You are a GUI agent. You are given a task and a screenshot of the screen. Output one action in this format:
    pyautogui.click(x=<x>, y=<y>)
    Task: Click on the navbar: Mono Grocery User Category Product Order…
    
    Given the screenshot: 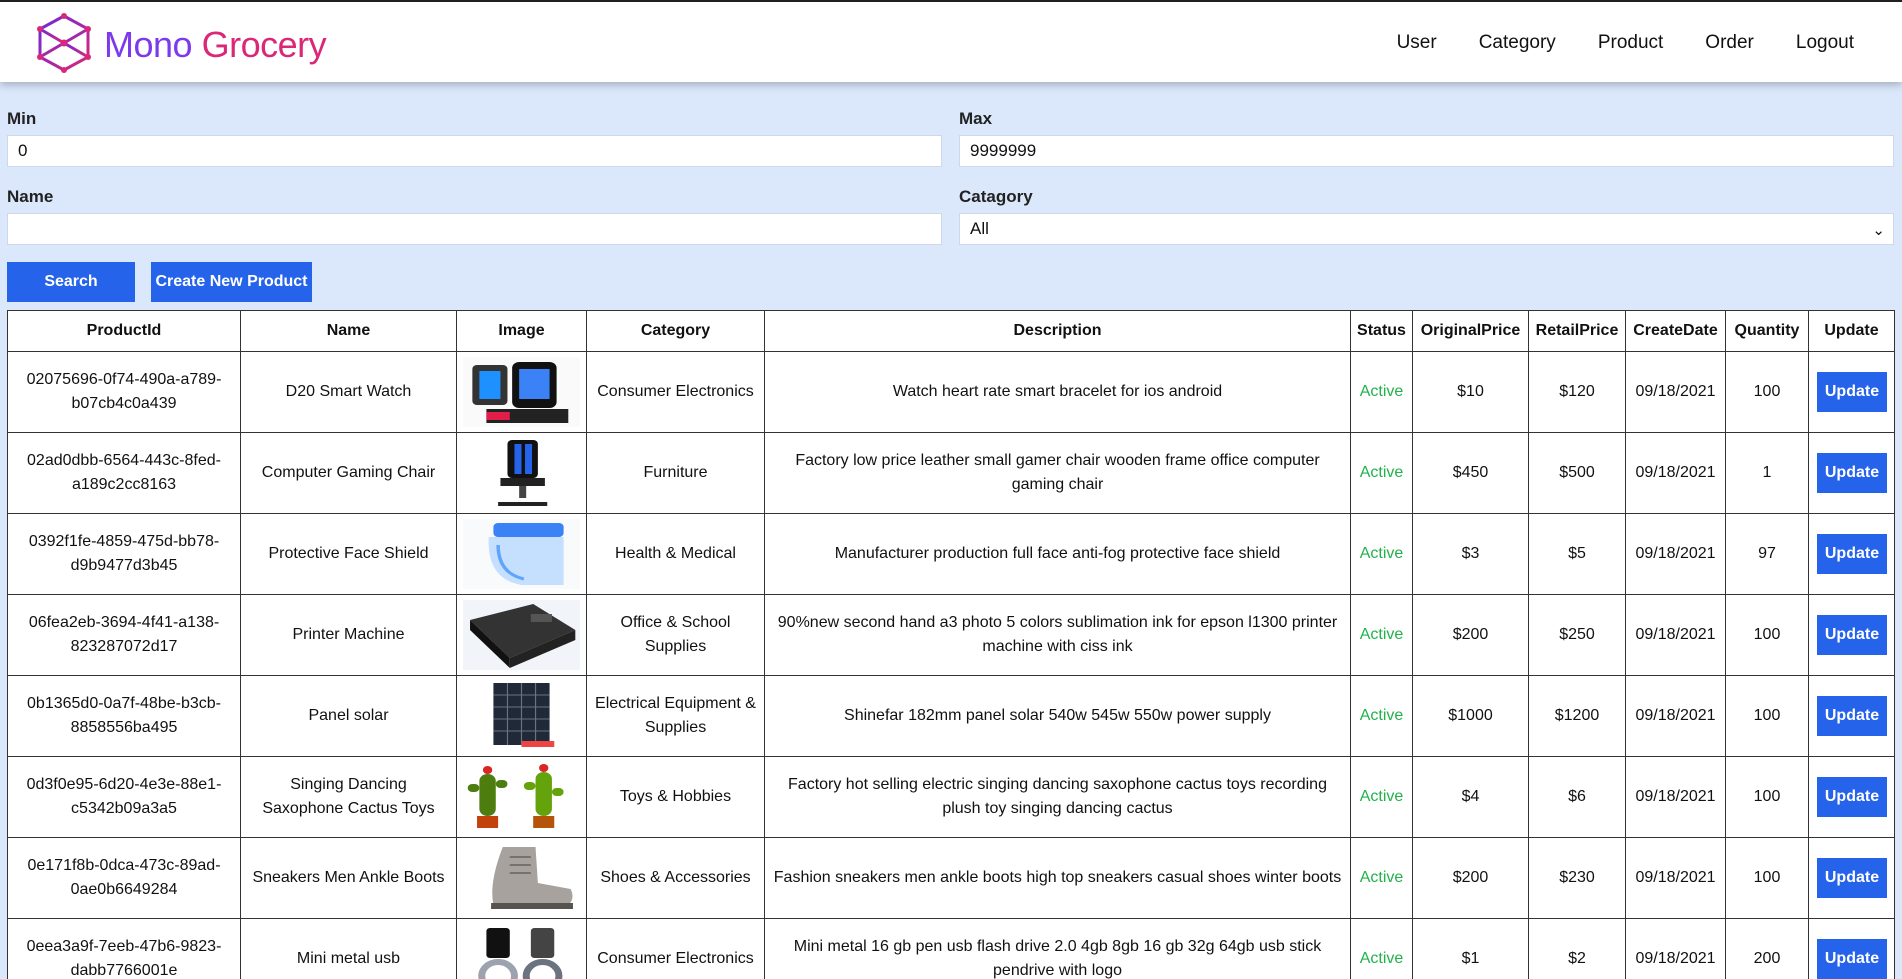 What is the action you would take?
    pyautogui.click(x=951, y=42)
    